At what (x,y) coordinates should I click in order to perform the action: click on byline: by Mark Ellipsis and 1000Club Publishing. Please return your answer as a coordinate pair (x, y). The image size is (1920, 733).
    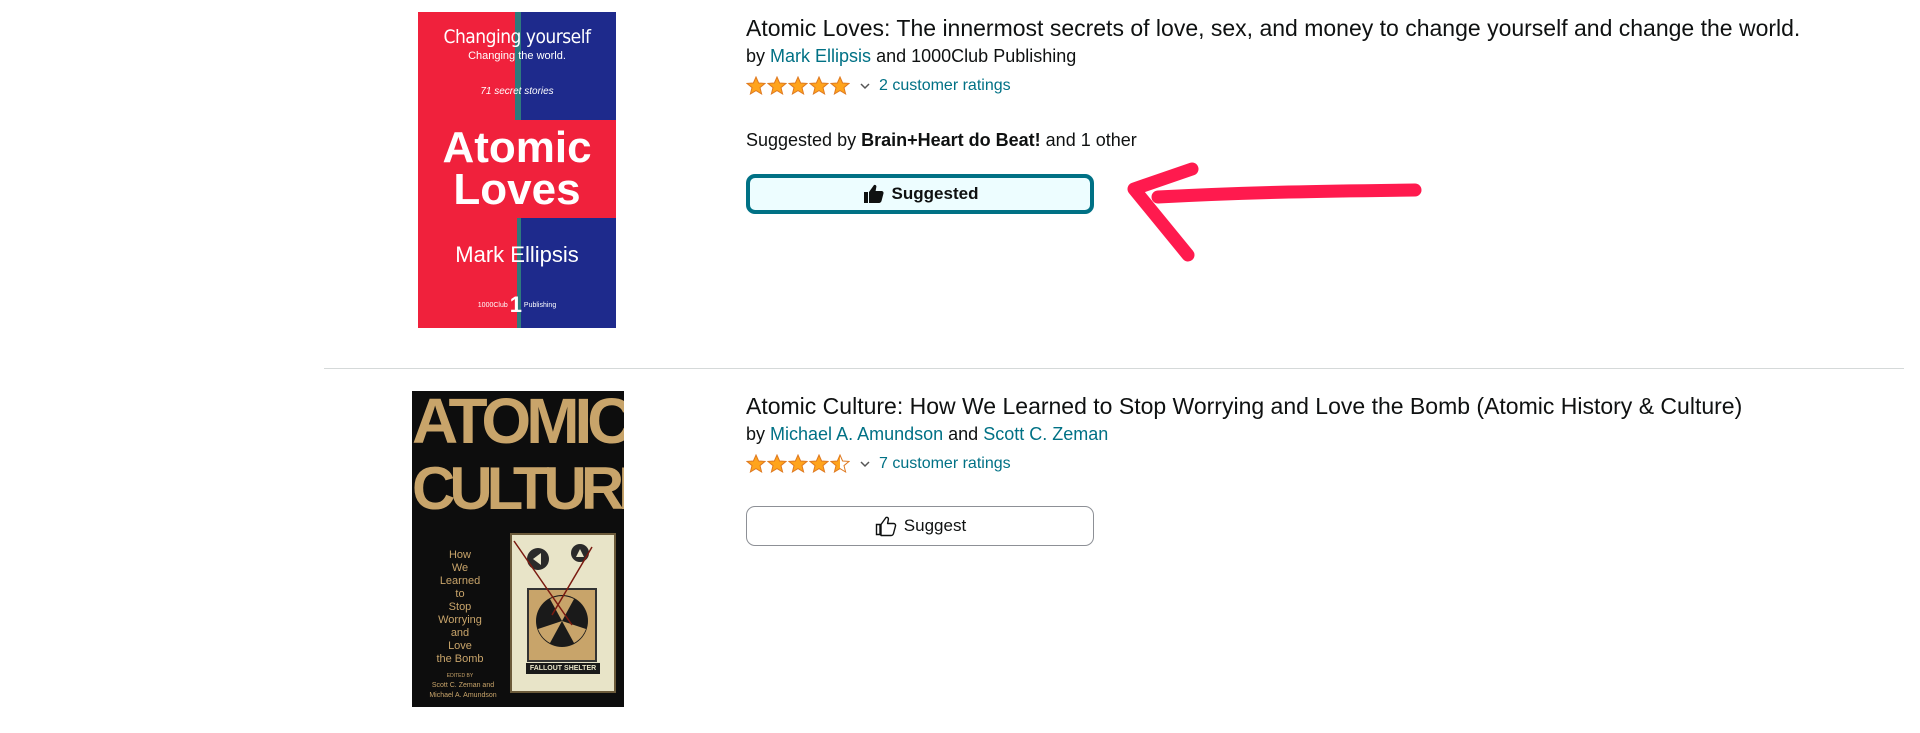
    Looking at the image, I should click on (911, 56).